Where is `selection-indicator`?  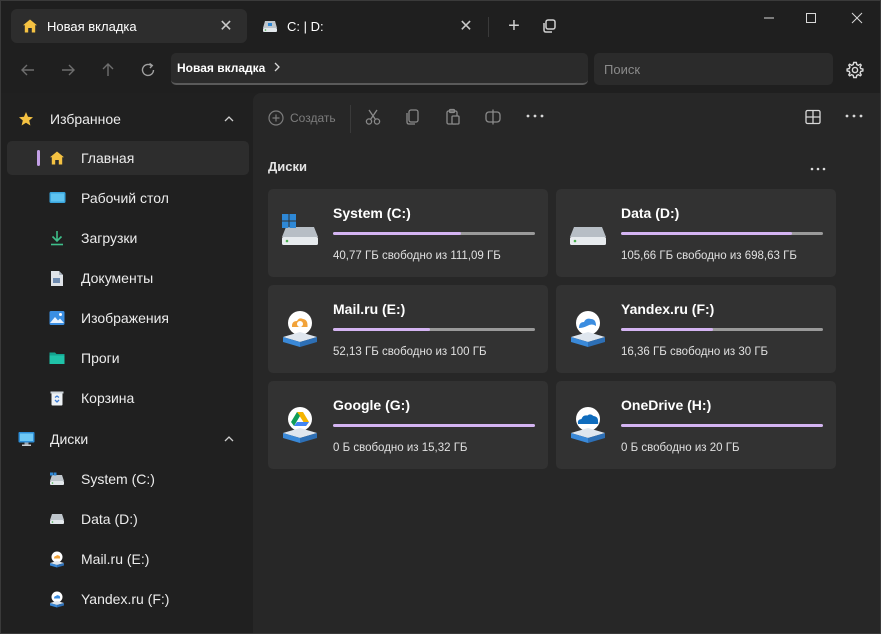
selection-indicator is located at coordinates (38, 158).